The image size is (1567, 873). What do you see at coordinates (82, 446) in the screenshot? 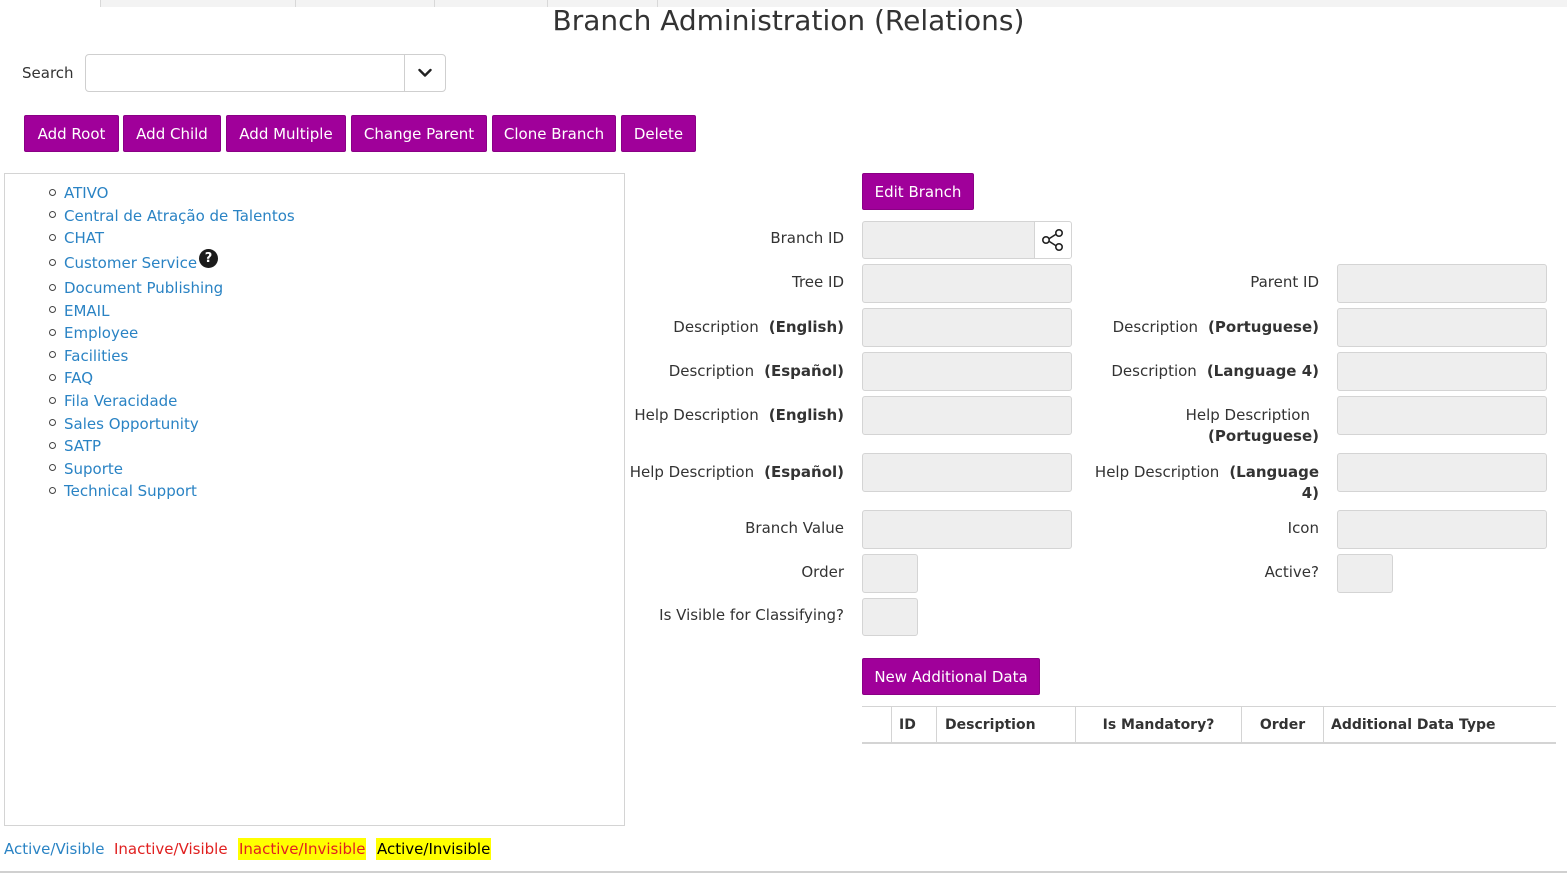
I see `tree-item-link: SATP` at bounding box center [82, 446].